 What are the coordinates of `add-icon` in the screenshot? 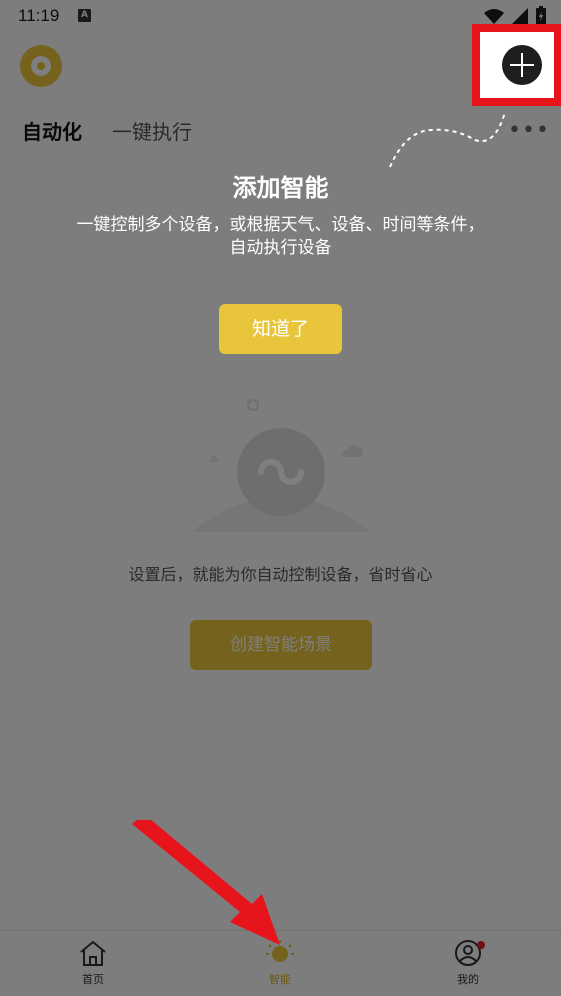 It's located at (522, 65).